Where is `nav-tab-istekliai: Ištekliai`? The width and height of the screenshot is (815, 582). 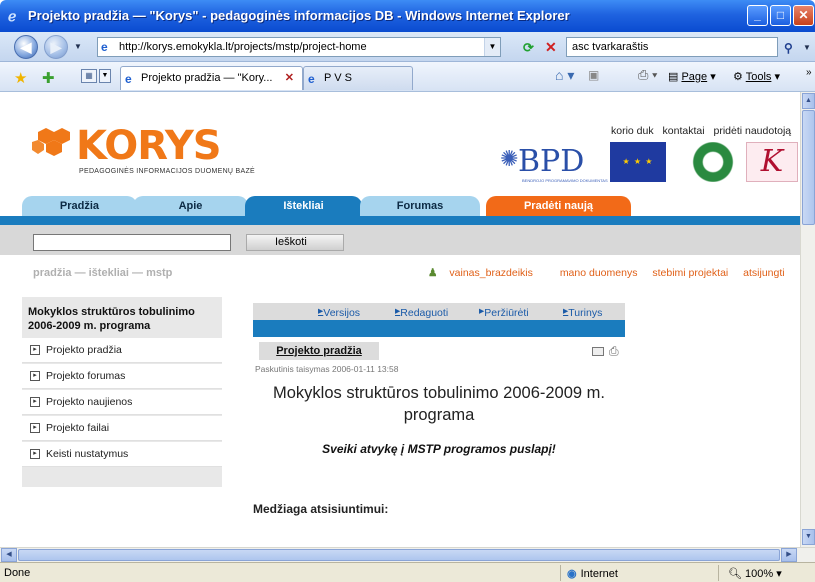 nav-tab-istekliai: Ištekliai is located at coordinates (303, 206).